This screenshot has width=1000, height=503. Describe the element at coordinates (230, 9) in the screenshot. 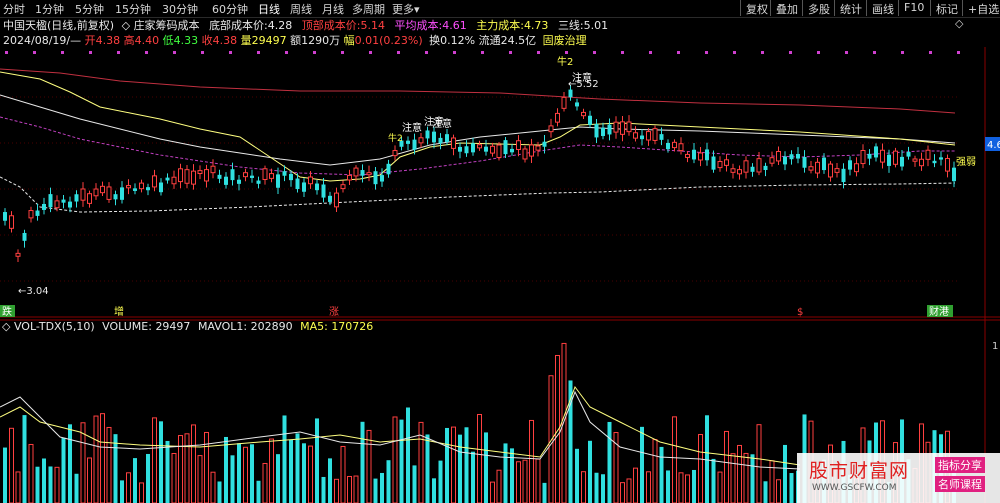

I see `period-60min: 60分钟` at that location.